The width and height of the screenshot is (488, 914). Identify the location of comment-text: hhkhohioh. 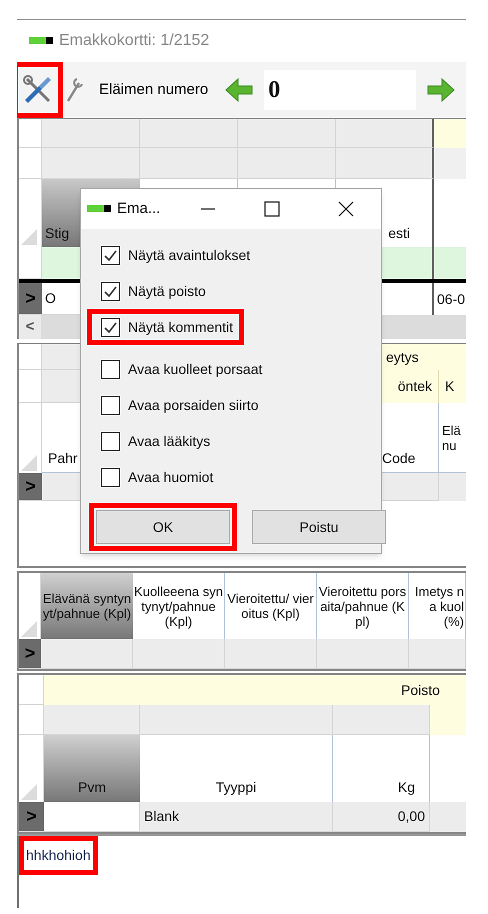
(58, 855).